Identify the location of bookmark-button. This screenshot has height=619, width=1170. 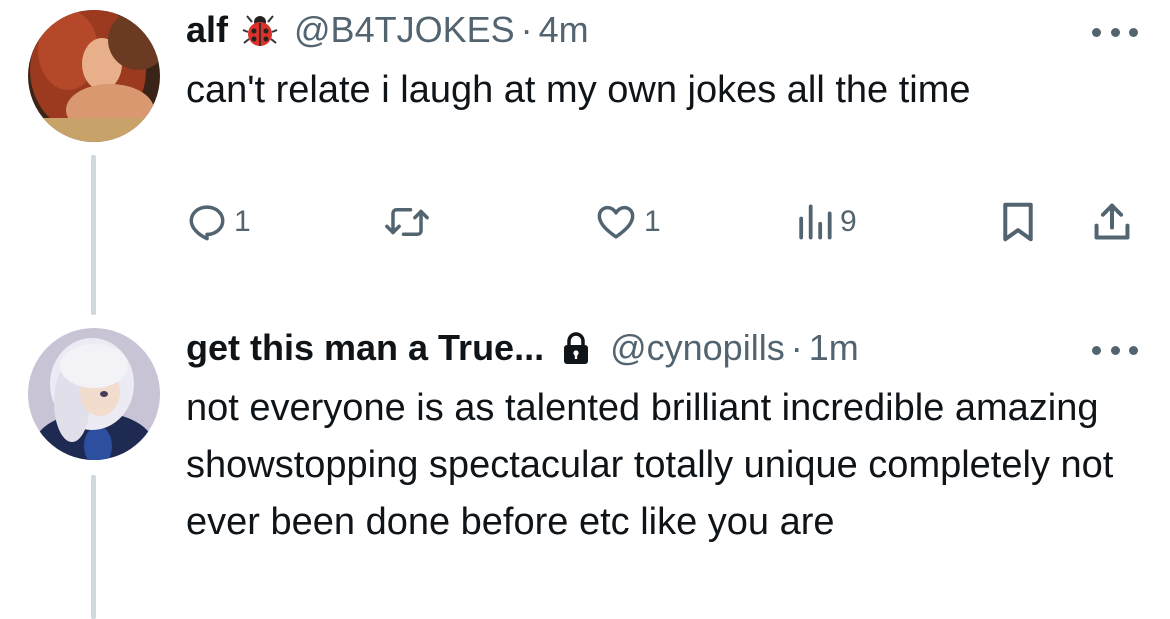
(1018, 222).